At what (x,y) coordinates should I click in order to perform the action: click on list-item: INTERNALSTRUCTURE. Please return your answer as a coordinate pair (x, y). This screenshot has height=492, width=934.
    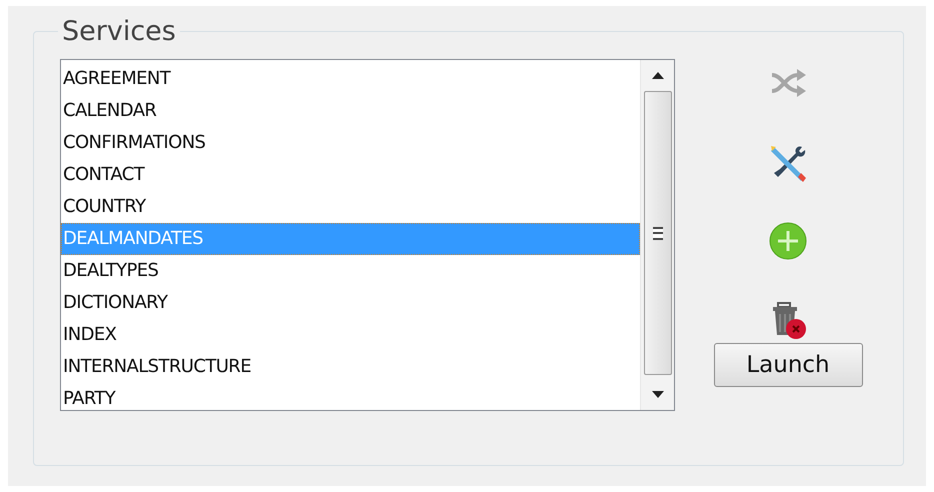
    Looking at the image, I should click on (350, 367).